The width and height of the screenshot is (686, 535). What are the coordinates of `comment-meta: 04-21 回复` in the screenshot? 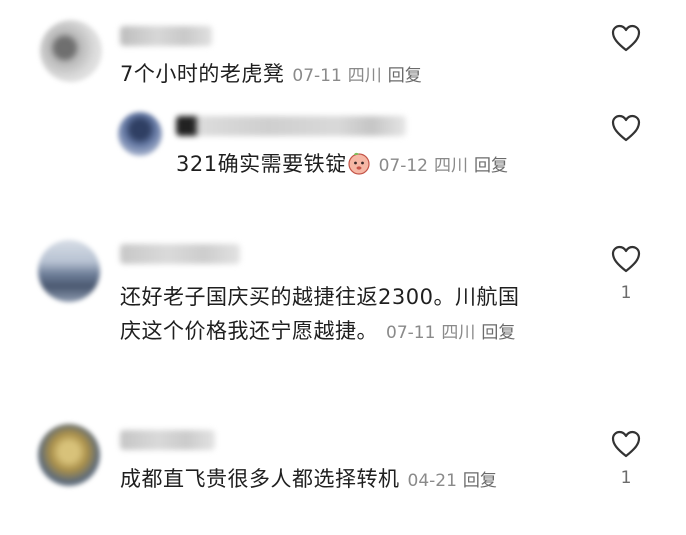 It's located at (455, 481).